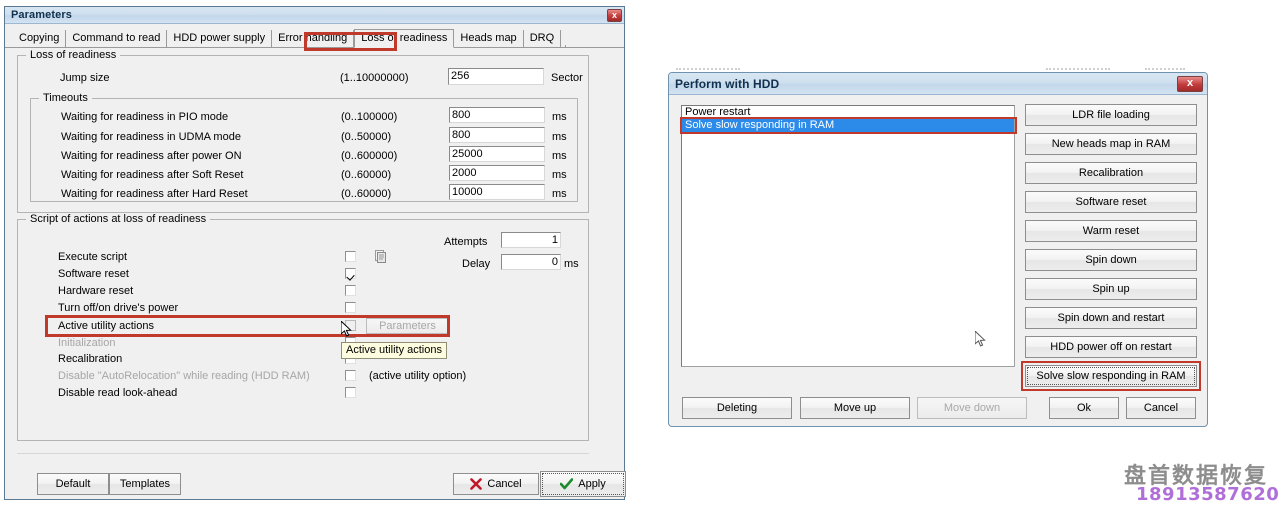 The image size is (1280, 506). Describe the element at coordinates (1111, 231) in the screenshot. I see `button-warm-reset: Warm reset` at that location.